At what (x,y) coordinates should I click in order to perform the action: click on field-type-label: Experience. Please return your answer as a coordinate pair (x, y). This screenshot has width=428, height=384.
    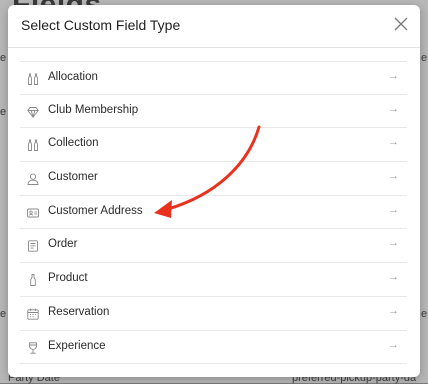
    Looking at the image, I should click on (77, 345).